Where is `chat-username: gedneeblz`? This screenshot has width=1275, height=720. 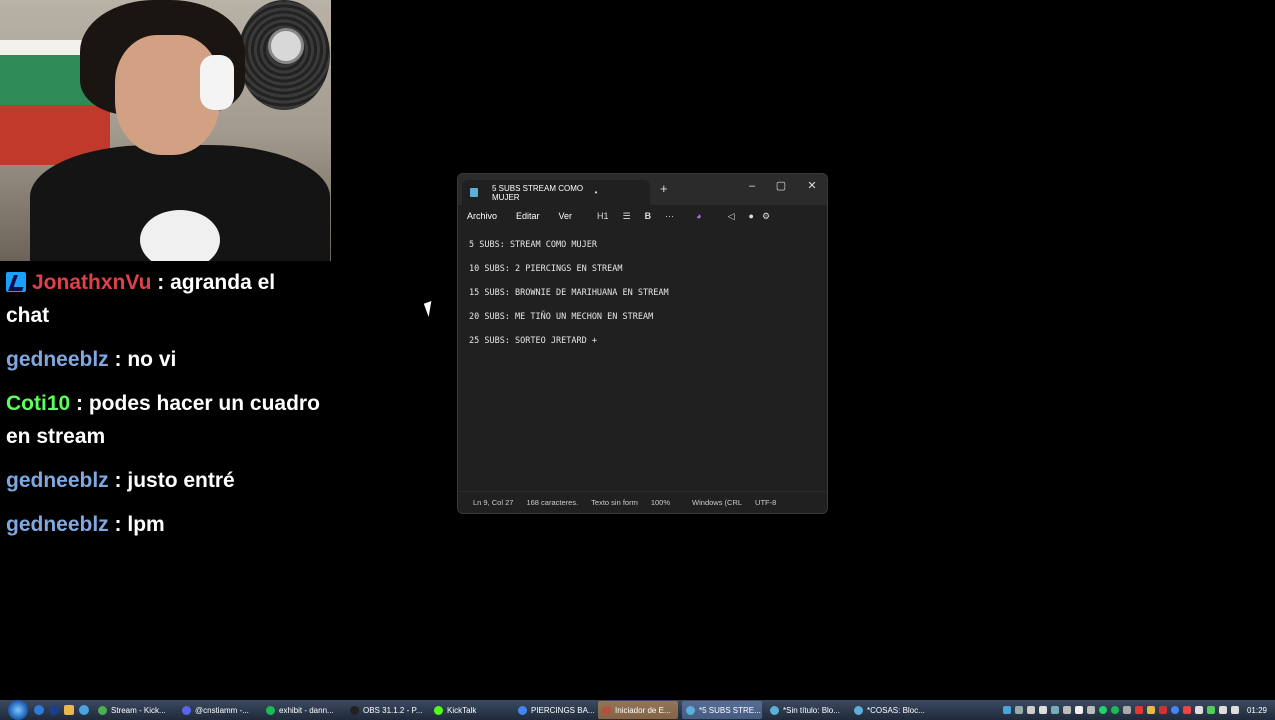
chat-username: gedneeblz is located at coordinates (57, 480).